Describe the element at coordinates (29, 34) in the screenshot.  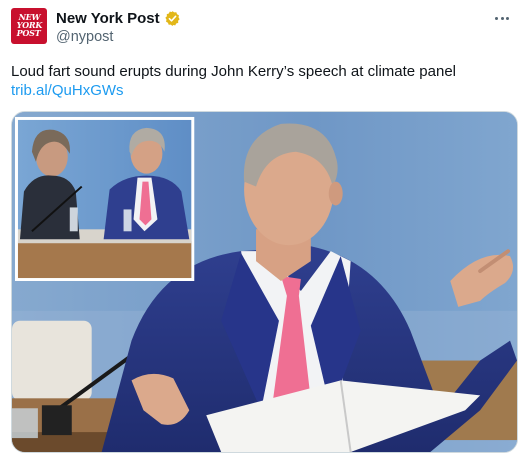
I see `avatar-text-line-3: POST` at that location.